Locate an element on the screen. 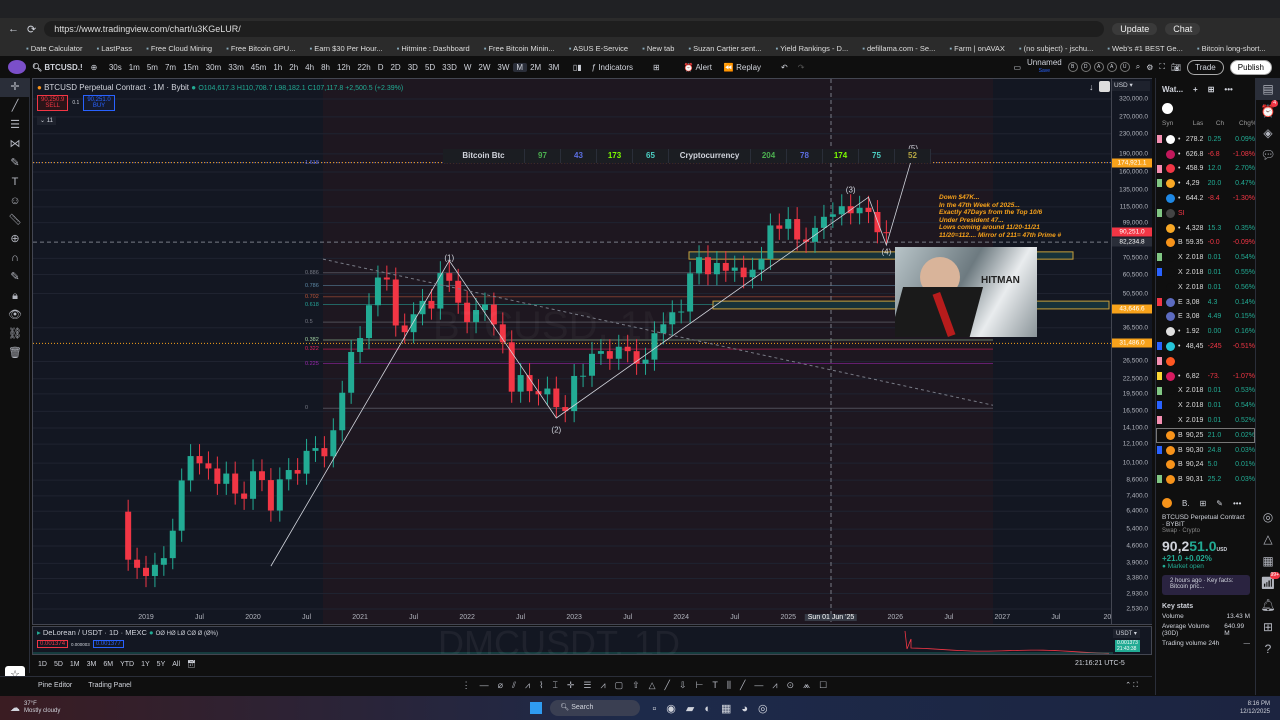  layout-badge: U is located at coordinates (1124, 67).